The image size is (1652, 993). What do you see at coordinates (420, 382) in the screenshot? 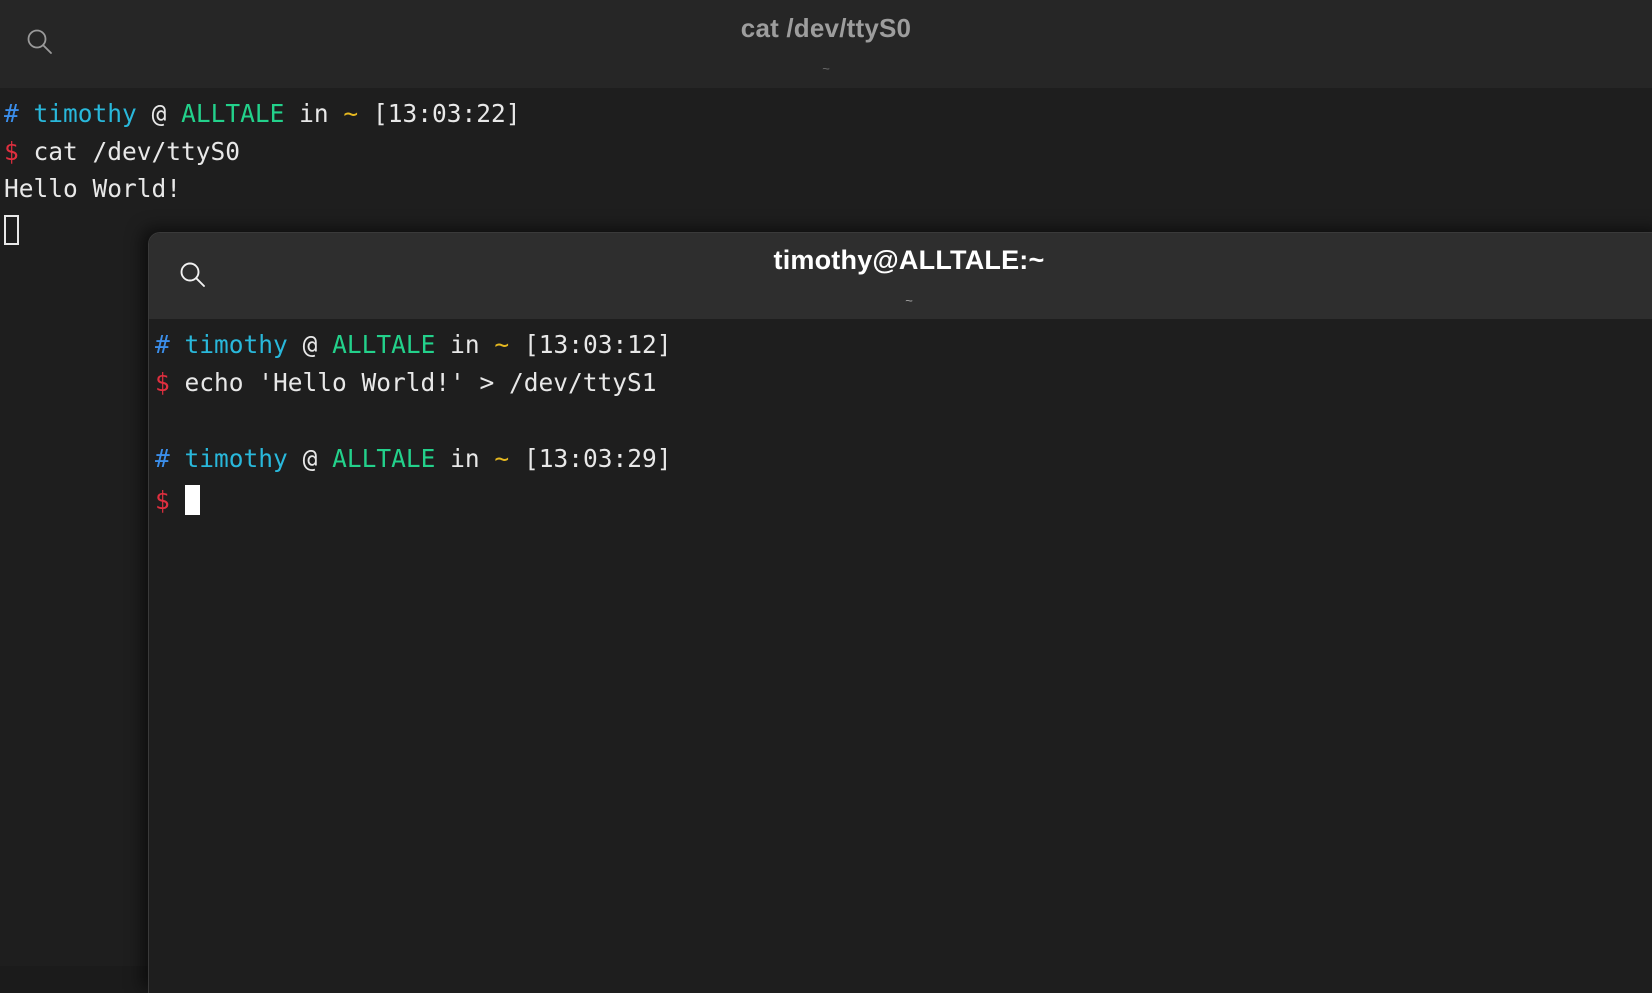
I see `command-text: echo 'Hello World!' > /dev/ttyS1` at bounding box center [420, 382].